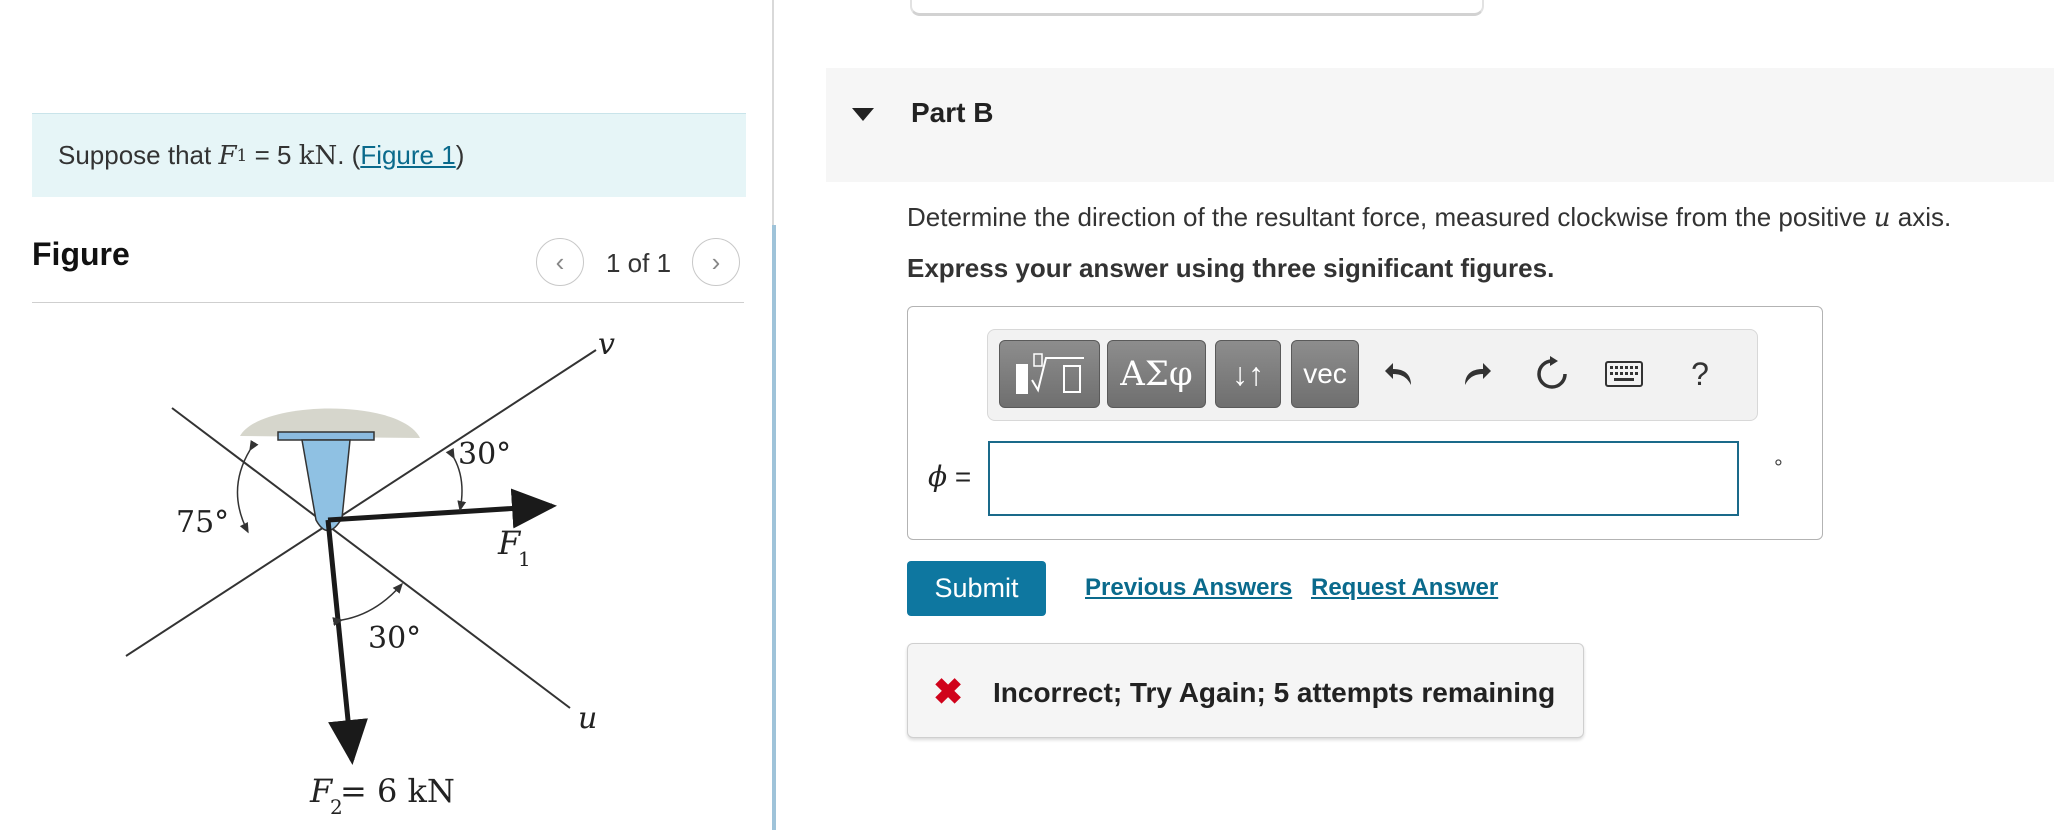 Image resolution: width=2054 pixels, height=830 pixels. What do you see at coordinates (442, 508) in the screenshot?
I see `force-f1-arrow` at bounding box center [442, 508].